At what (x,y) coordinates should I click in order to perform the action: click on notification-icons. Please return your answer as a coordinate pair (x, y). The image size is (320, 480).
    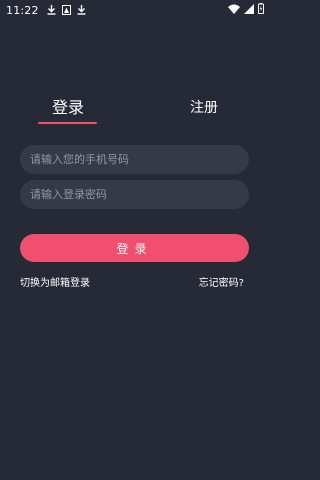
    Looking at the image, I should click on (66, 10).